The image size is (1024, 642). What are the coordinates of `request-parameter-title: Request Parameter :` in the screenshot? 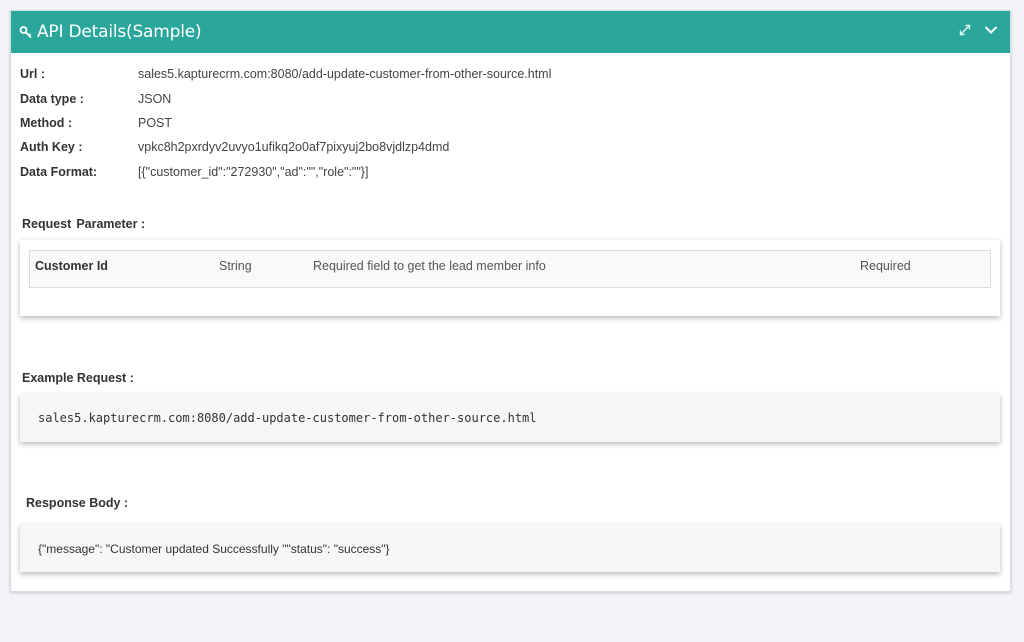 It's located at (83, 224).